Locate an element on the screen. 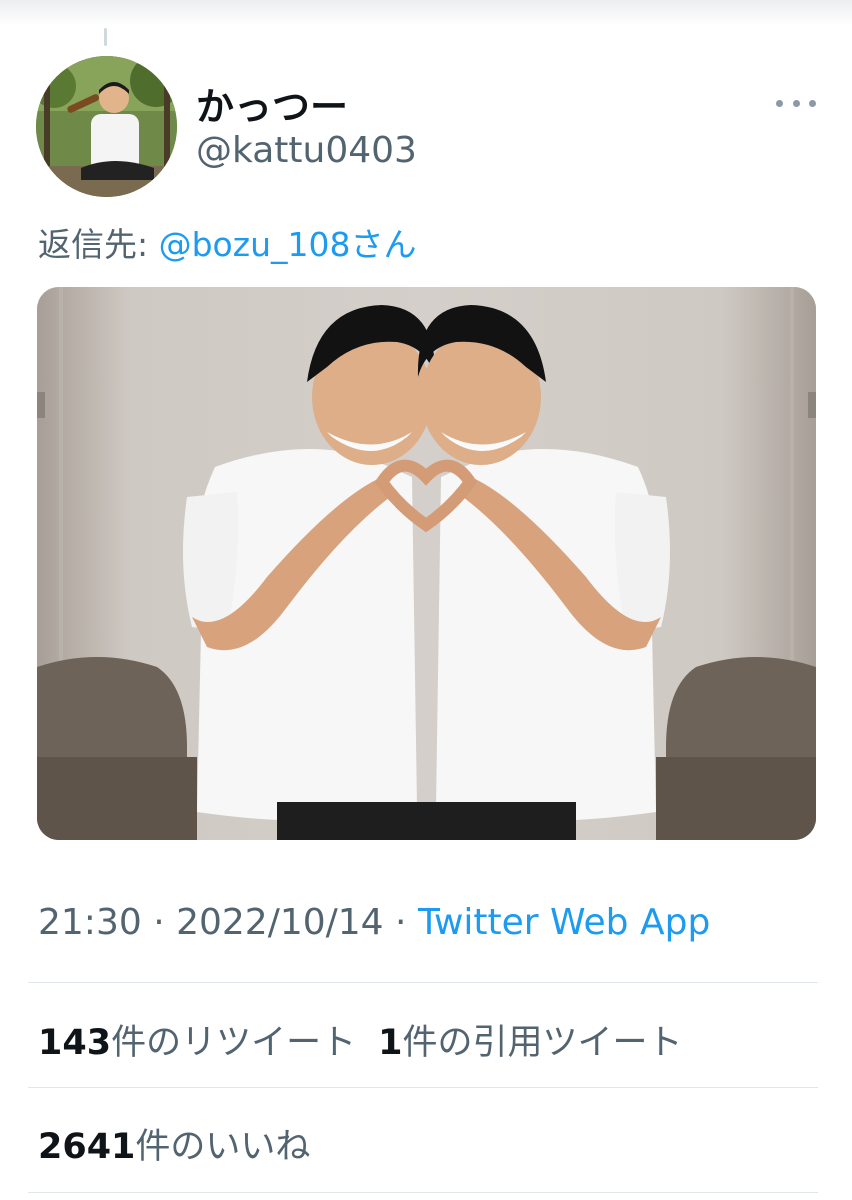 This screenshot has width=852, height=1200. tweet-timestamp: 21:30 · 2022/10/14 · Twitter Web App is located at coordinates (374, 922).